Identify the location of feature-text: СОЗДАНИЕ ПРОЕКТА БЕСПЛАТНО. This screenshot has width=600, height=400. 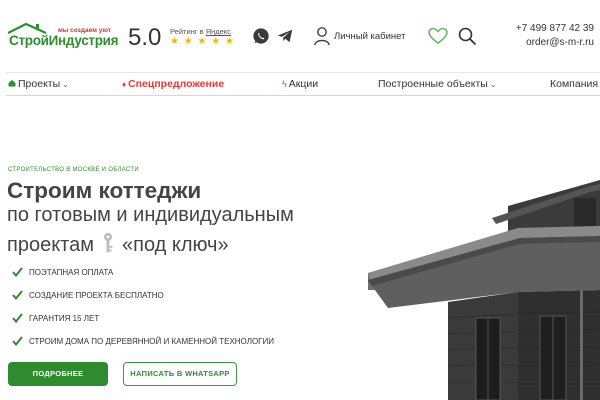
(96, 295).